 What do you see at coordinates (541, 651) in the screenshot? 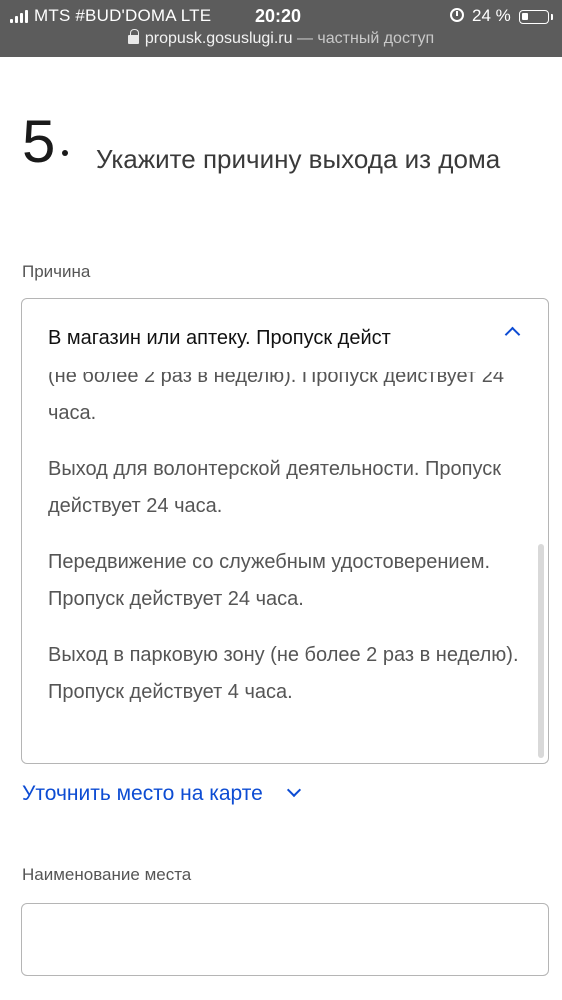
I see `dropdown-scrollbar` at bounding box center [541, 651].